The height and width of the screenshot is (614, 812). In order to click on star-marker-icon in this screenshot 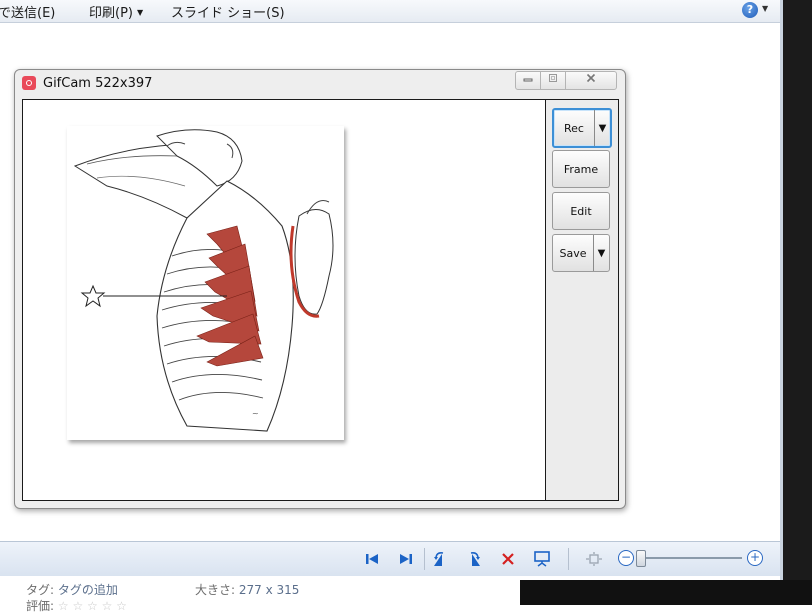, I will do `click(93, 296)`.